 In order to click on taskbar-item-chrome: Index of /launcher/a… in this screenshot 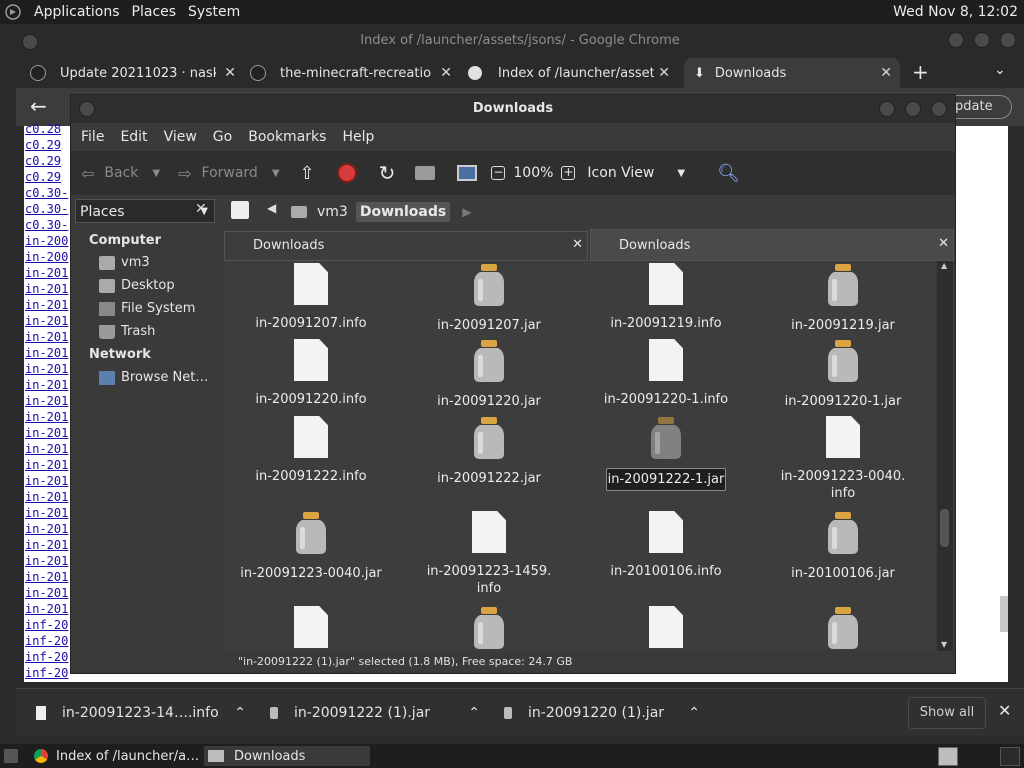, I will do `click(117, 756)`.